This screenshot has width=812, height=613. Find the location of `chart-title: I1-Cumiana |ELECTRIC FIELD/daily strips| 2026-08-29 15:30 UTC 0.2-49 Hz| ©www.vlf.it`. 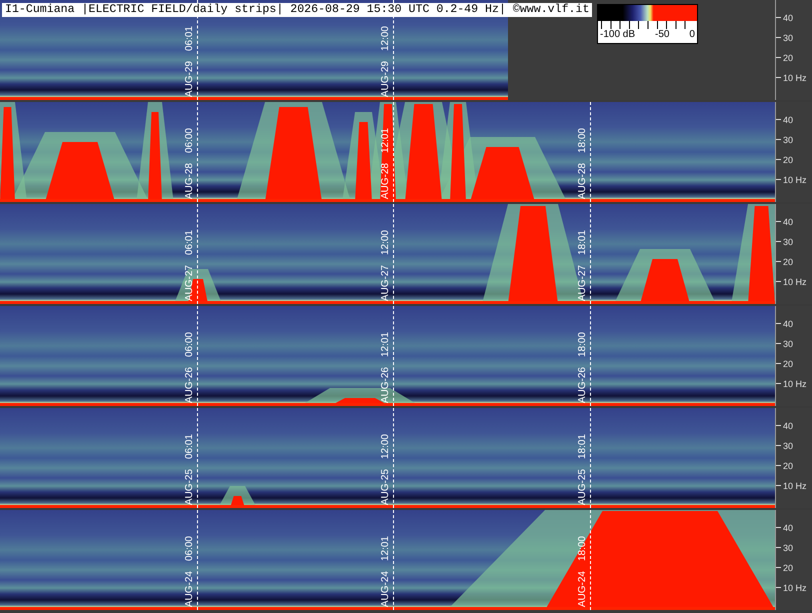

chart-title: I1-Cumiana |ELECTRIC FIELD/daily strips| 2026-08-29 15:30 UTC 0.2-49 Hz| ©www.vlf.it is located at coordinates (297, 10).